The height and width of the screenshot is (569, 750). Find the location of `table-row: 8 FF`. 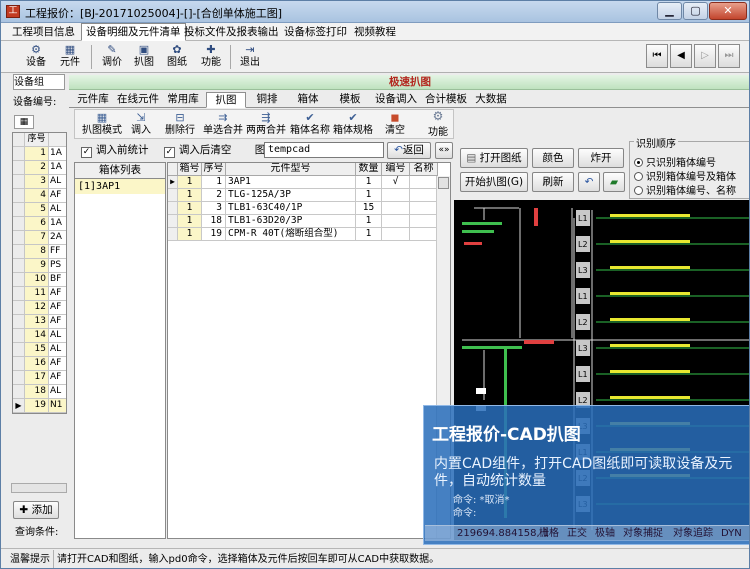

table-row: 8 FF is located at coordinates (39, 252).